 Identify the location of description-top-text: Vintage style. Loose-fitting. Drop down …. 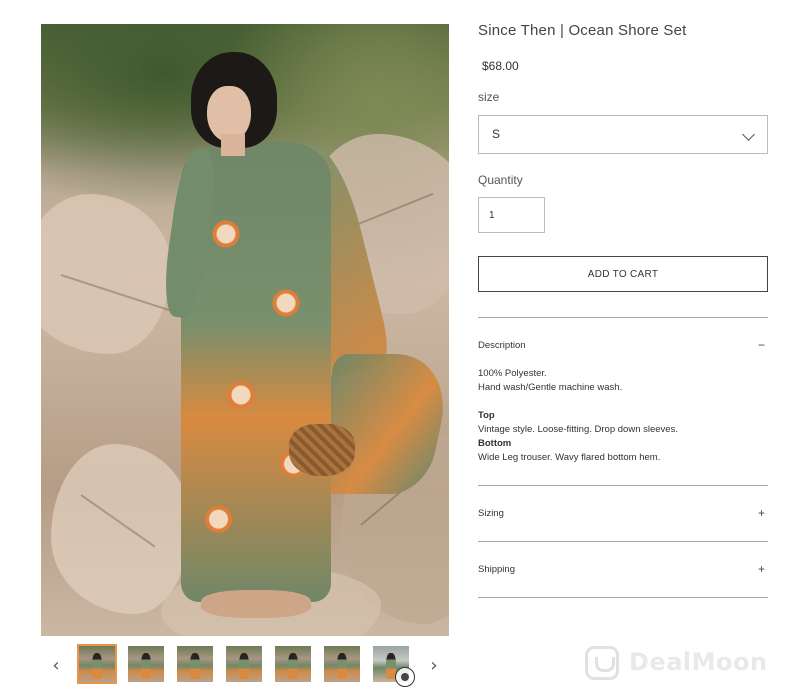
(578, 429).